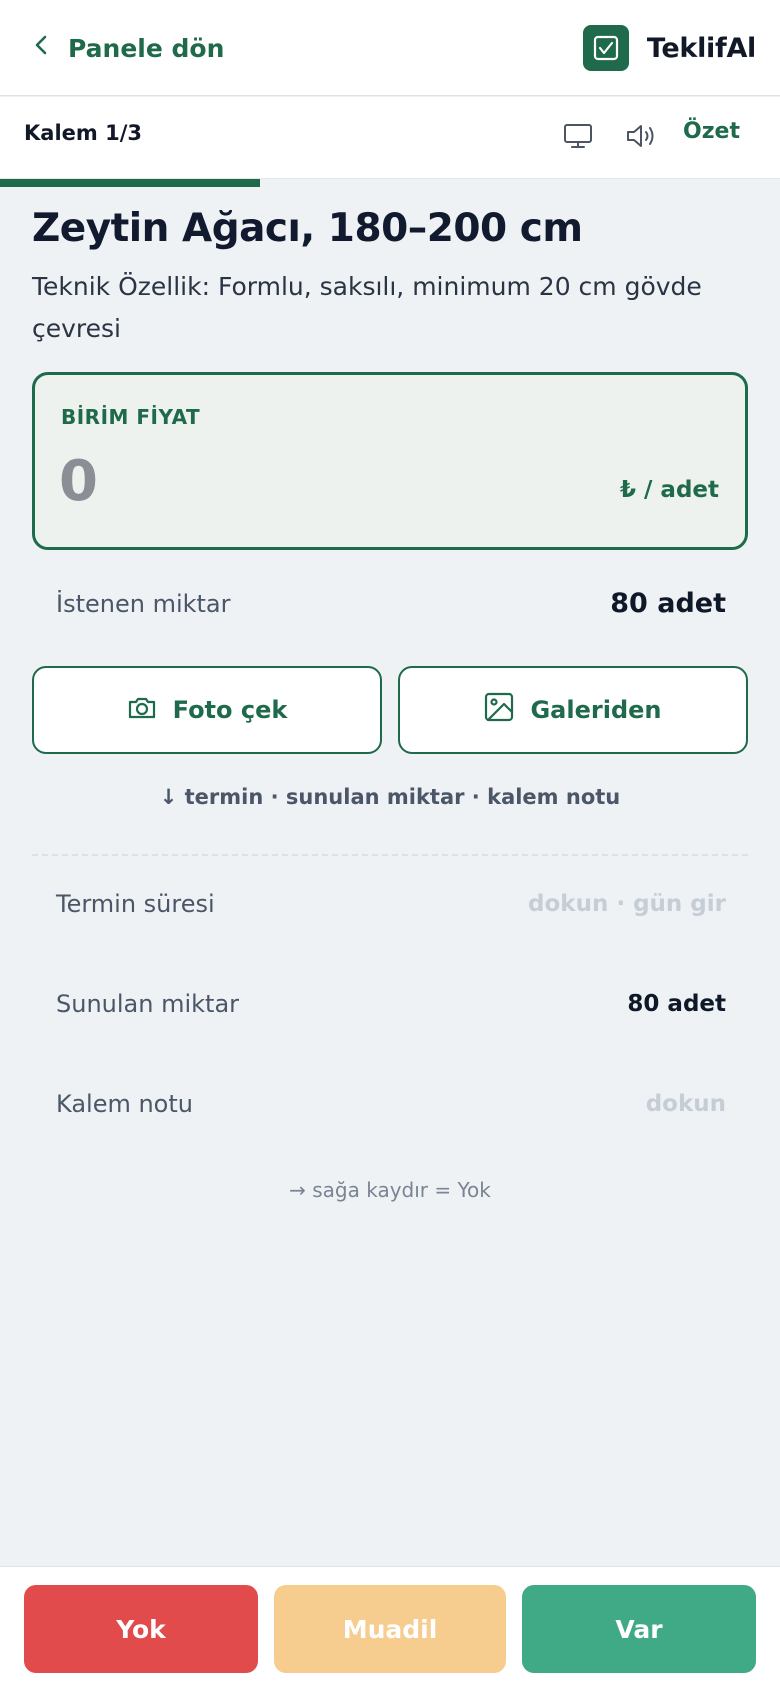  I want to click on item-progress-bar, so click(390, 183).